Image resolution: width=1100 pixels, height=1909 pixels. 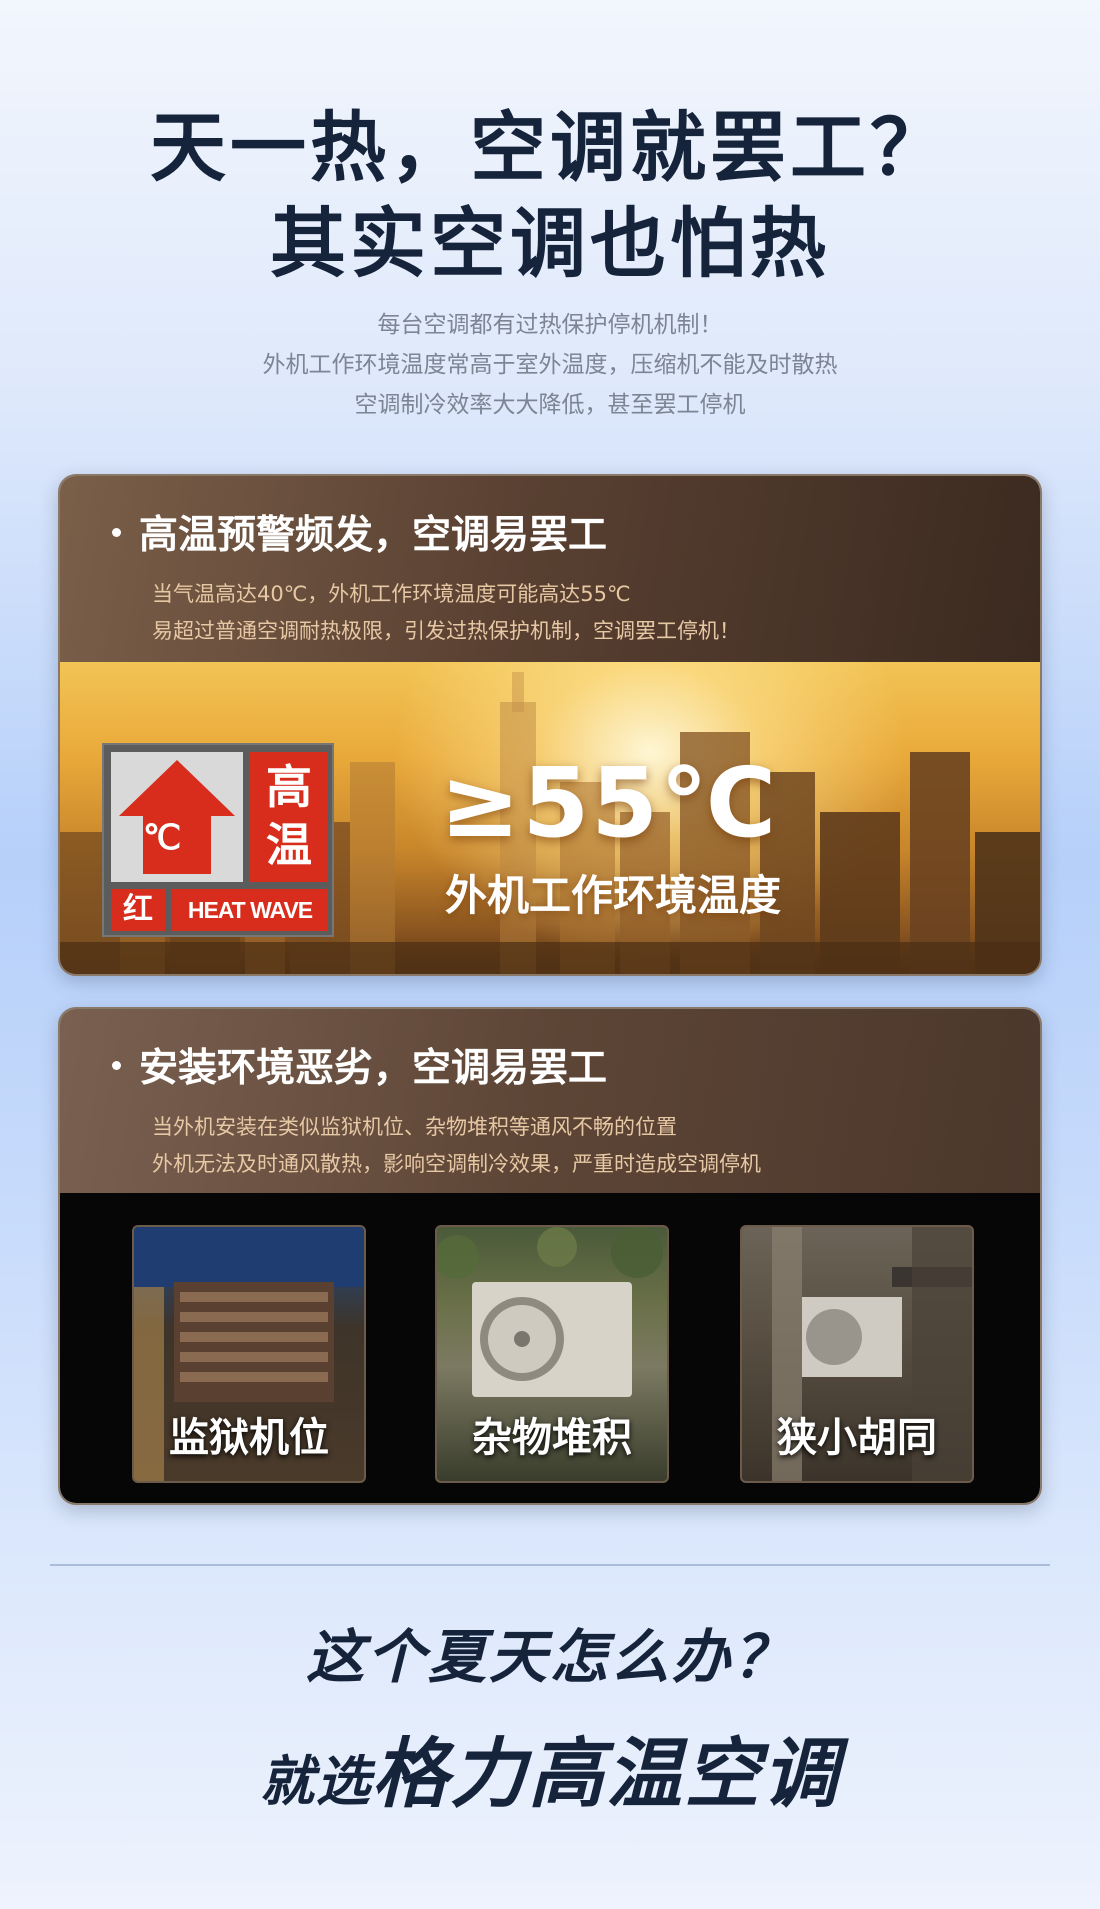 I want to click on alert-arrow-panel: ℃, so click(x=177, y=817).